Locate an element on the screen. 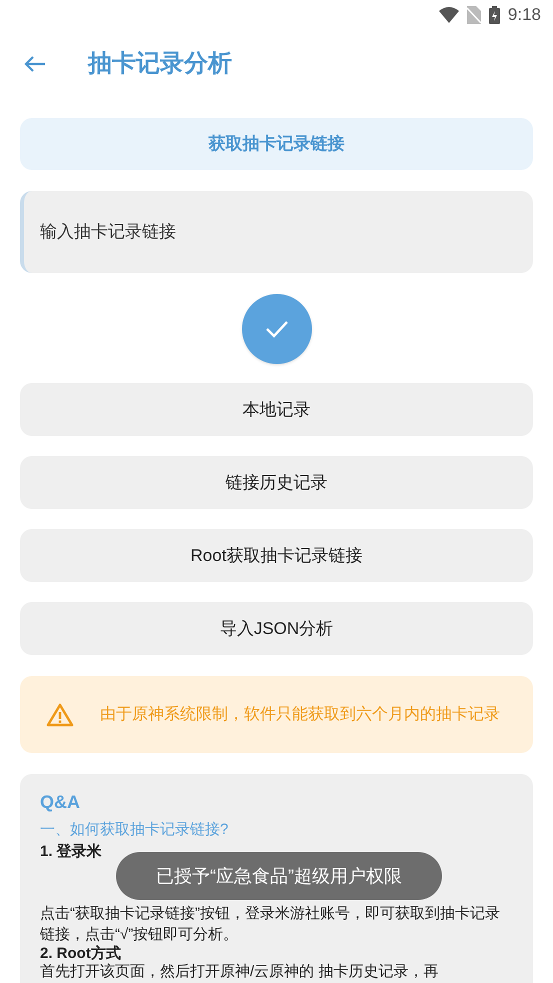  qa-question: 一、如何获取抽卡记录链接? is located at coordinates (135, 830).